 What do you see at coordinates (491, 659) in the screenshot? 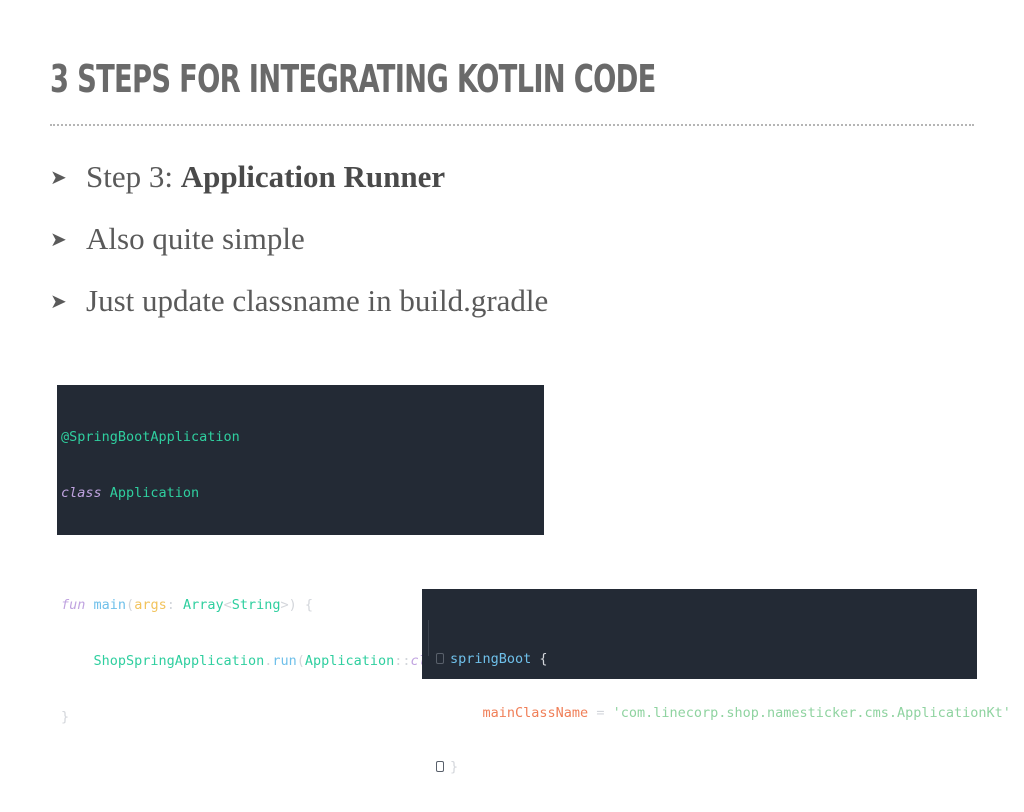
I see `block-name-token: springBoot` at bounding box center [491, 659].